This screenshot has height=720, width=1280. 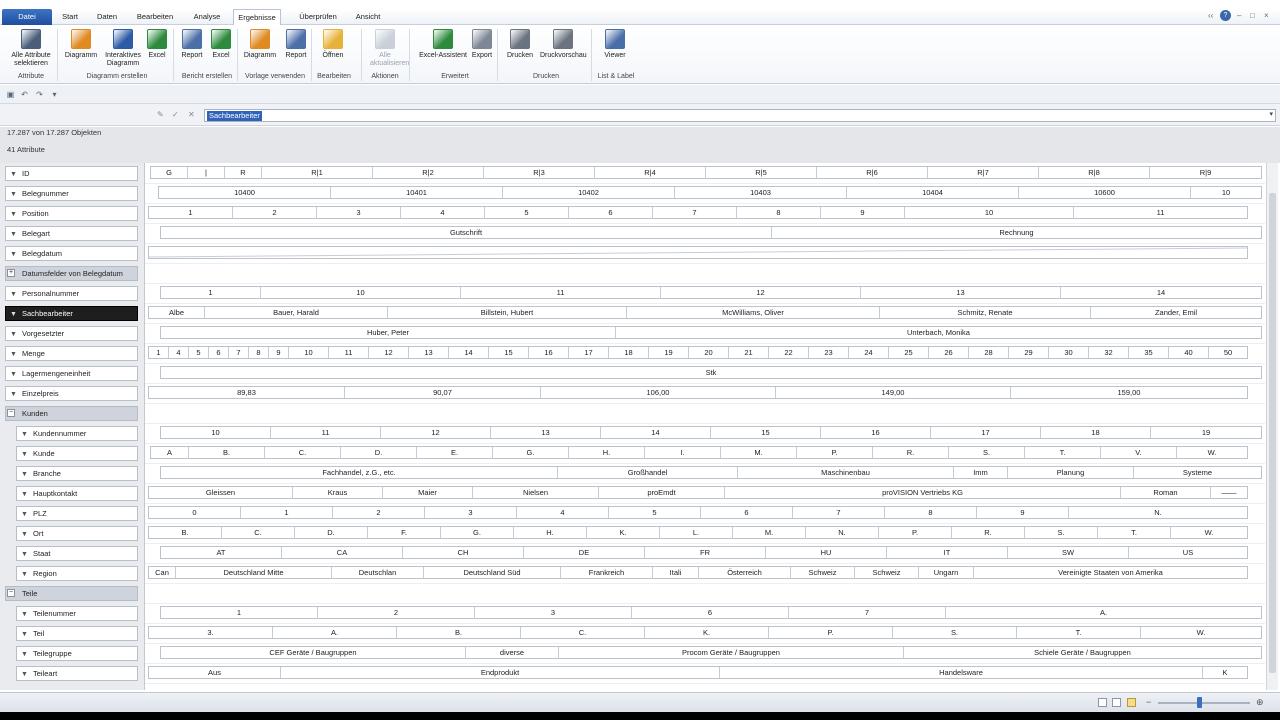 I want to click on value-segment: R|4, so click(x=650, y=172).